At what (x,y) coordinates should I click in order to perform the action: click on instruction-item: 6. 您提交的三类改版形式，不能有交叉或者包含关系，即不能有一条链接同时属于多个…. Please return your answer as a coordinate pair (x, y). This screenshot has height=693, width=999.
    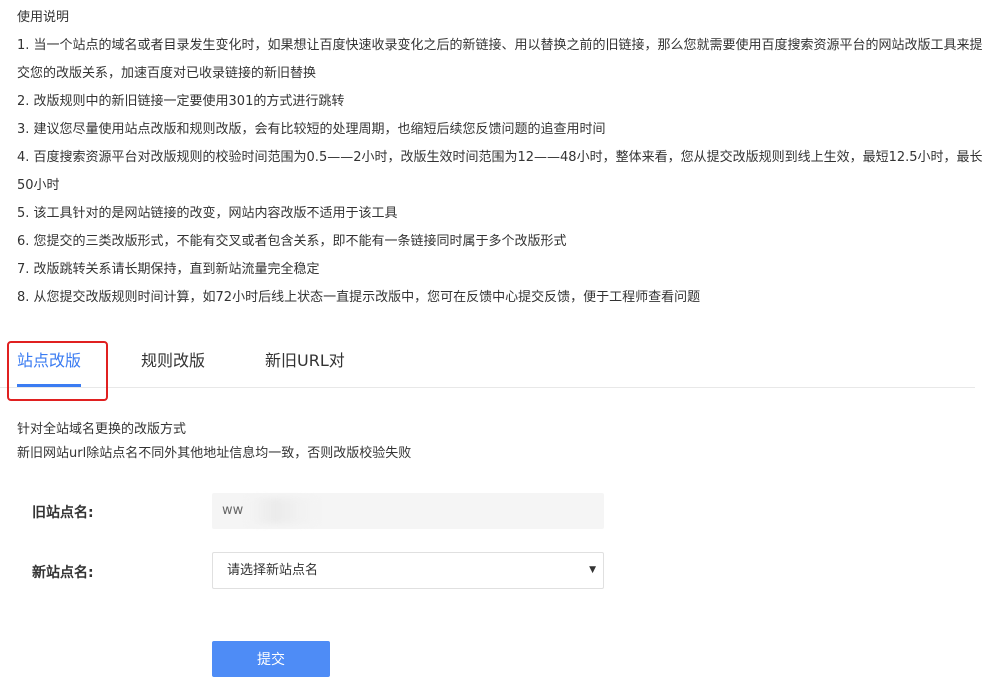
    Looking at the image, I should click on (292, 241).